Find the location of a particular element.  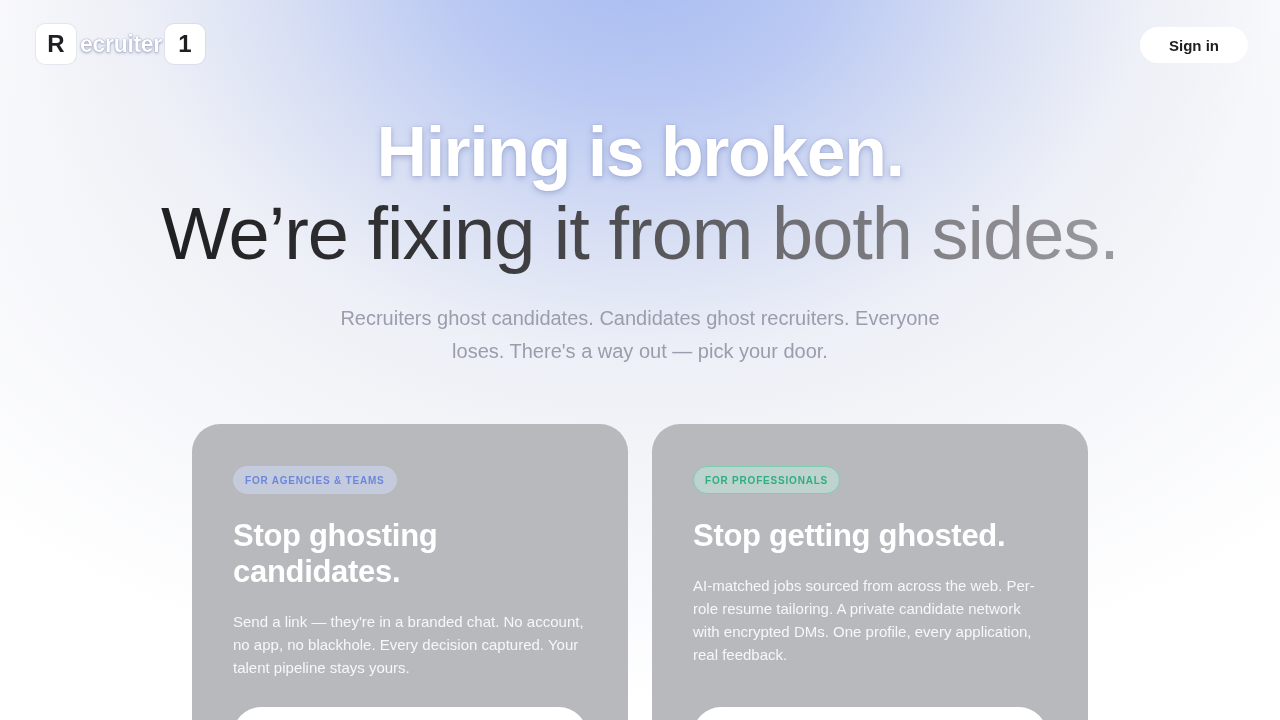

sign-in-button: Sign in is located at coordinates (1194, 45).